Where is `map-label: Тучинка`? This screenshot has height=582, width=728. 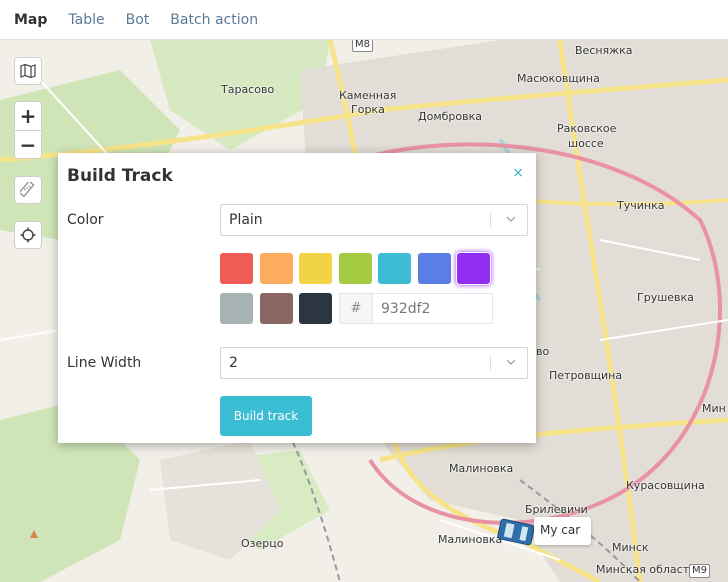 map-label: Тучинка is located at coordinates (641, 205).